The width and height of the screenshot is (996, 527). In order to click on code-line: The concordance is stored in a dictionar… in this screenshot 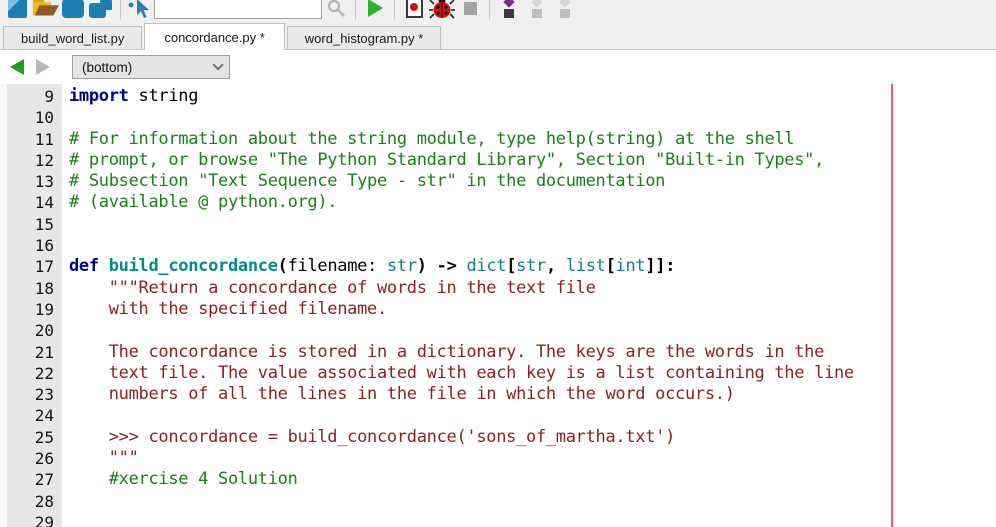, I will do `click(532, 352)`.